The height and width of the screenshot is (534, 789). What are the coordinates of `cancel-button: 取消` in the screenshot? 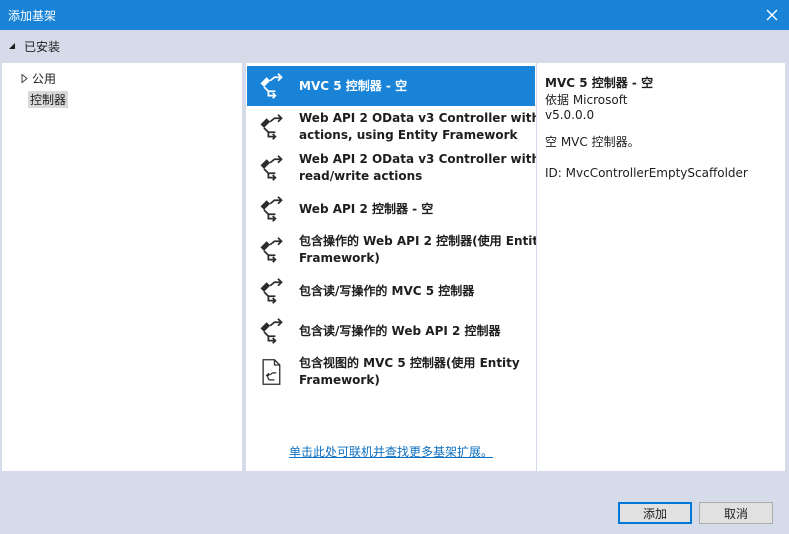 It's located at (736, 513).